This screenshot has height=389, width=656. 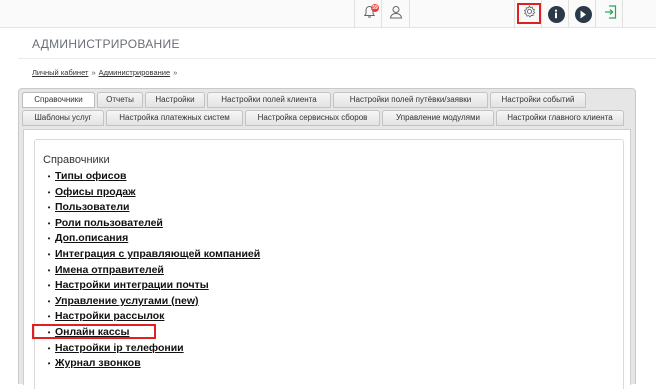 I want to click on list-item: • Доп.описания, so click(x=151, y=239).